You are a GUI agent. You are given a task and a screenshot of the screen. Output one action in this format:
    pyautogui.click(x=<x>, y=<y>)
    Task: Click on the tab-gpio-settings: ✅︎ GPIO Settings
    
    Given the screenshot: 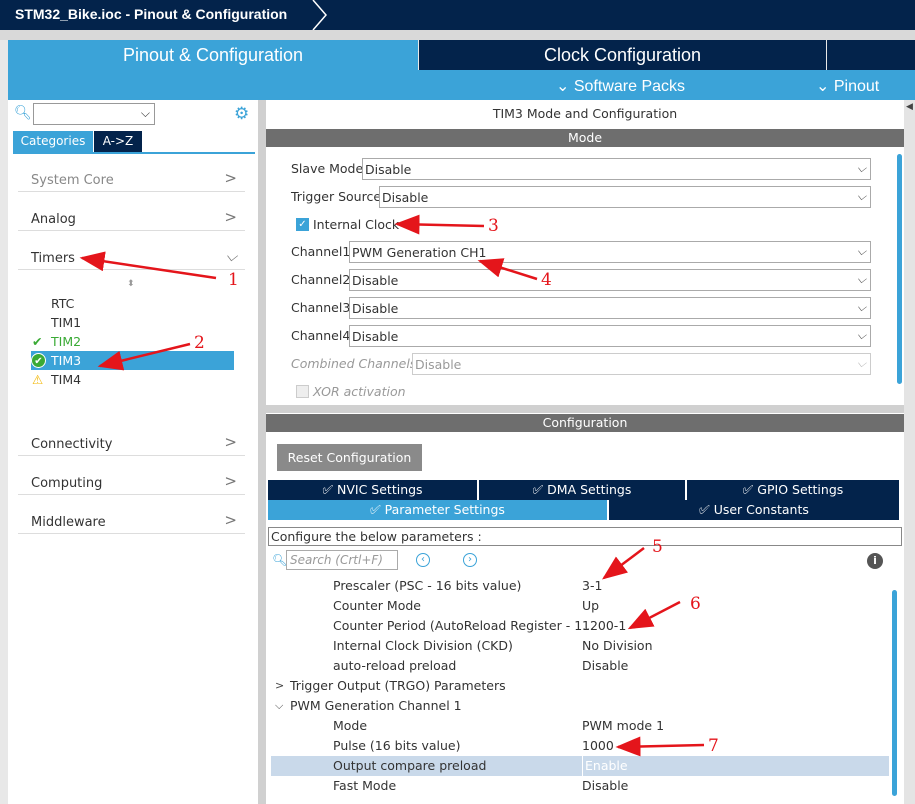 What is the action you would take?
    pyautogui.click(x=793, y=490)
    